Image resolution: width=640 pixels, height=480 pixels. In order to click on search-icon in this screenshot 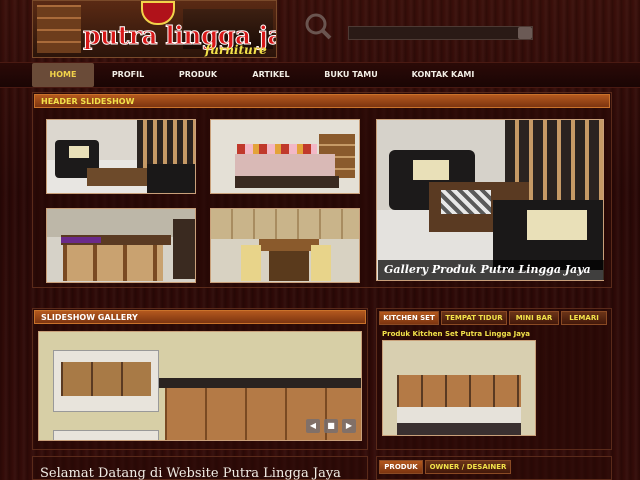, I will do `click(318, 26)`.